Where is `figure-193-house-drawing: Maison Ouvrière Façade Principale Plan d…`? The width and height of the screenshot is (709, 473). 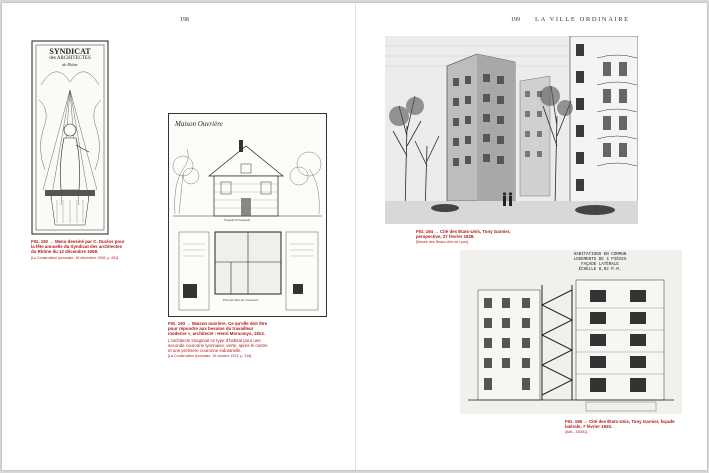 figure-193-house-drawing: Maison Ouvrière Façade Principale Plan d… is located at coordinates (247, 215).